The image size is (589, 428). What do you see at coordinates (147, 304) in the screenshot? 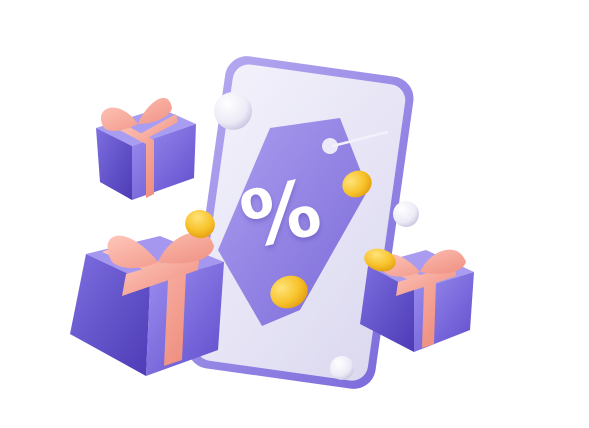
I see `gift-box-bottom-left` at bounding box center [147, 304].